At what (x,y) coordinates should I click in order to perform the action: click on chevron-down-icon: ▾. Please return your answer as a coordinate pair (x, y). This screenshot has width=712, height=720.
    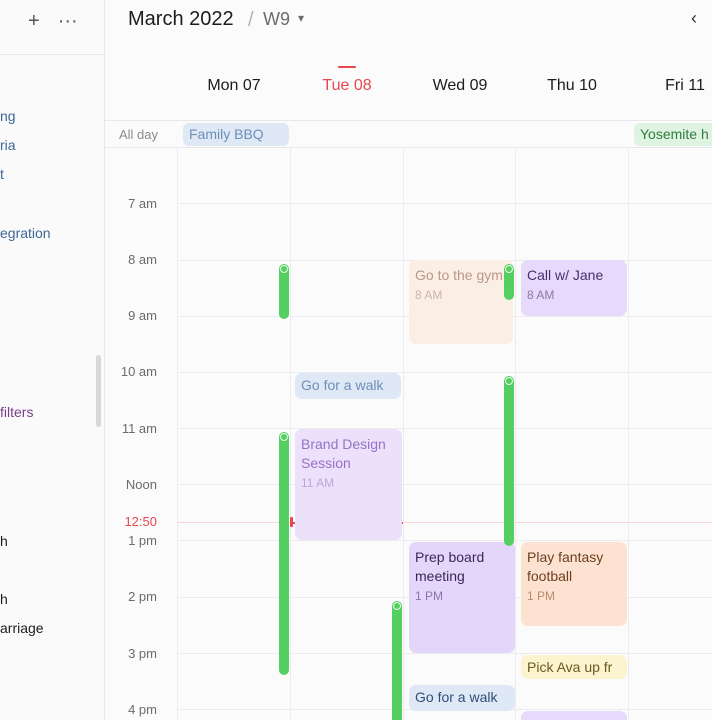
    Looking at the image, I should click on (301, 18).